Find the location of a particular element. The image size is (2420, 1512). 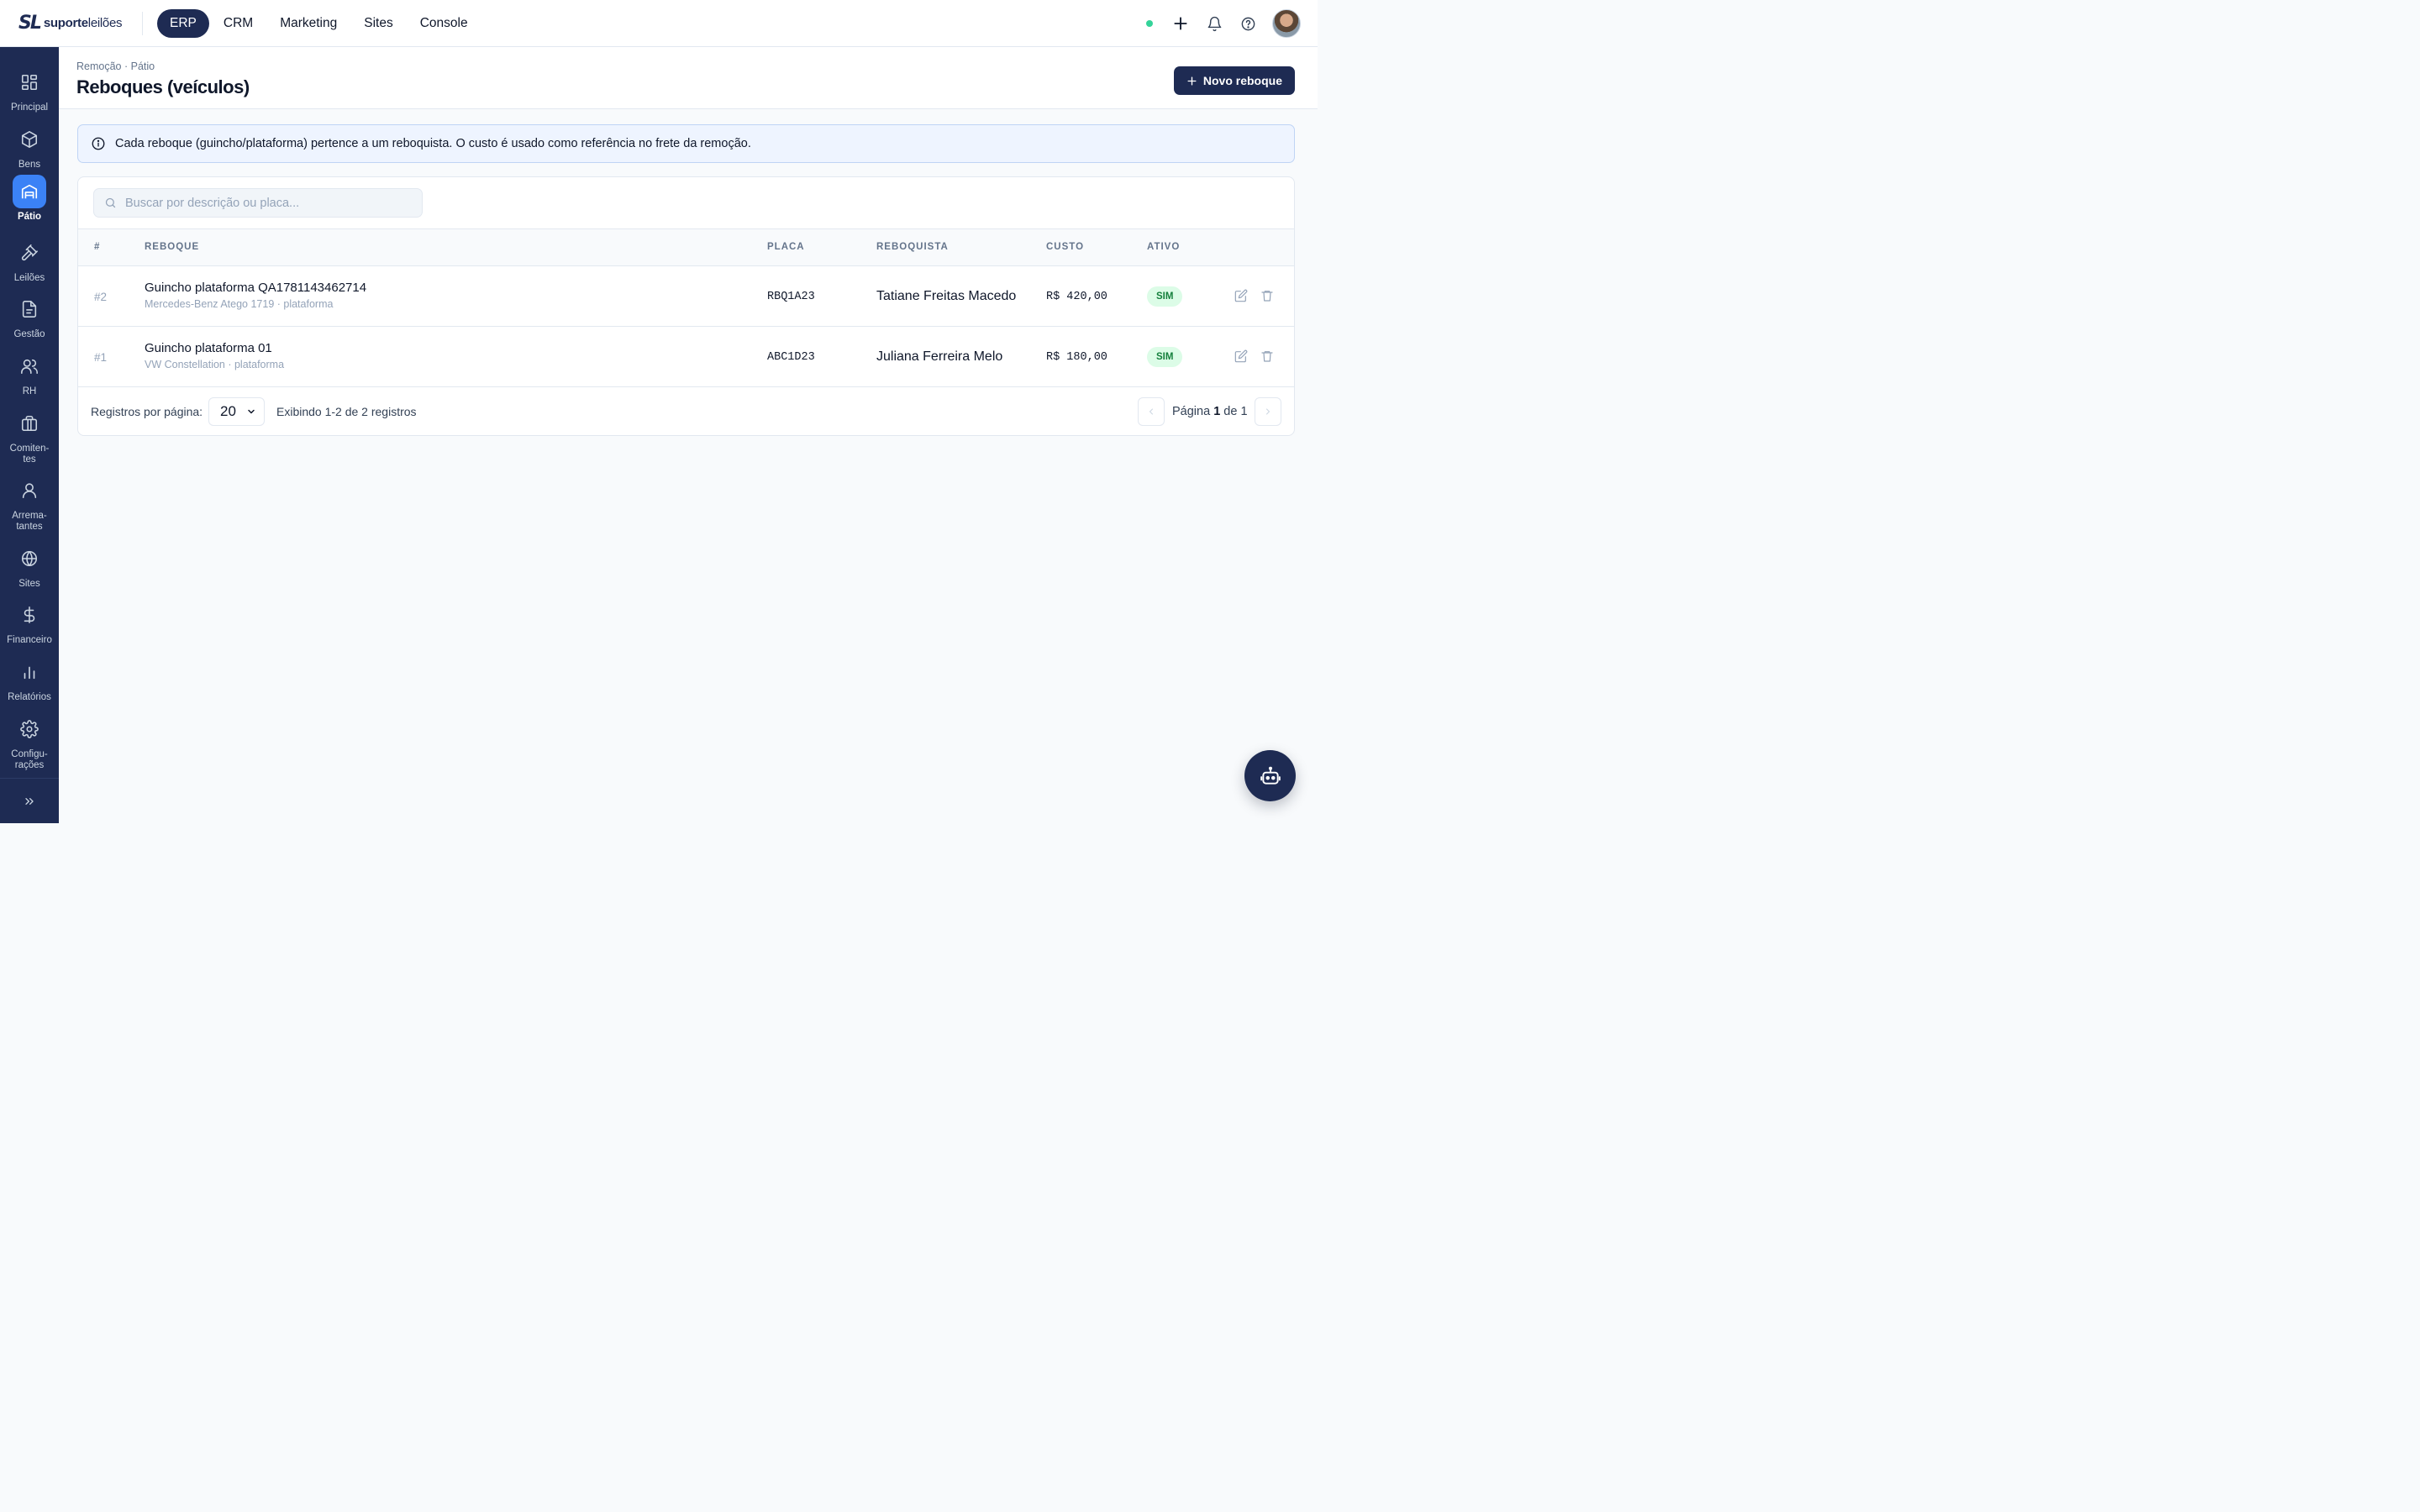

row-trailer-name: Guincho plataforma 01 is located at coordinates (208, 348).